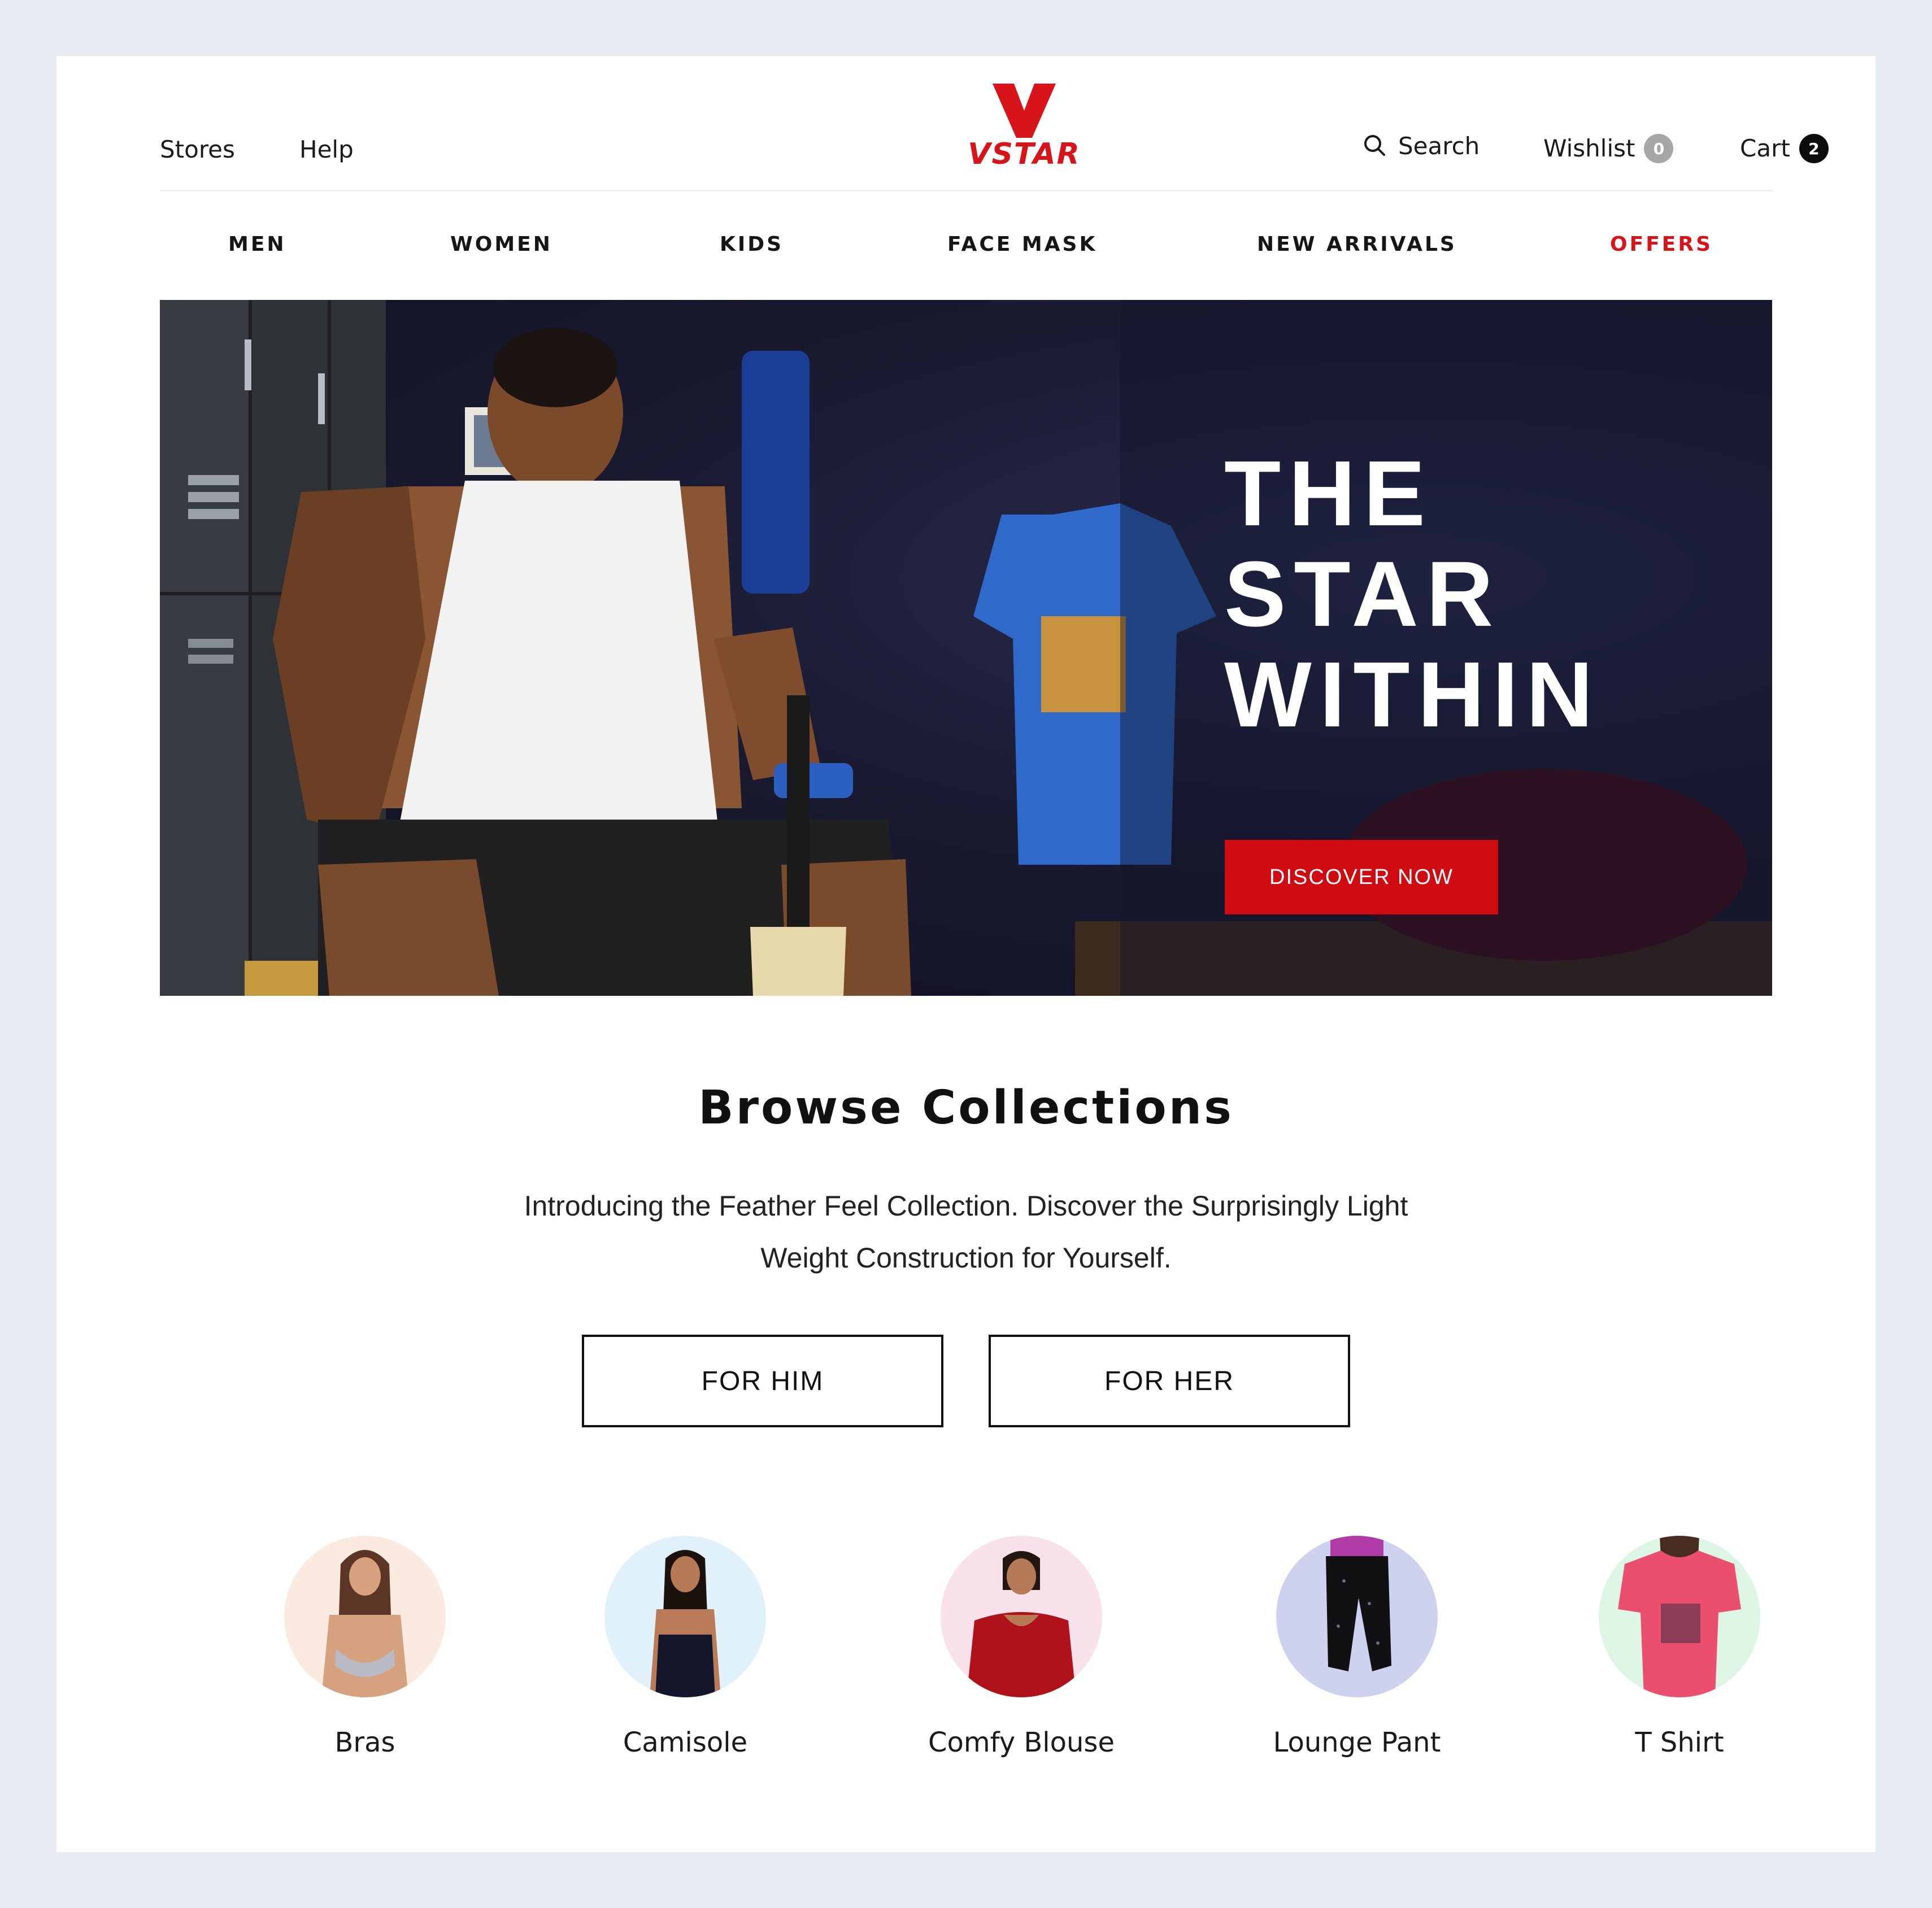 Image resolution: width=1932 pixels, height=1908 pixels. What do you see at coordinates (752, 244) in the screenshot?
I see `nav-kids: KIDS` at bounding box center [752, 244].